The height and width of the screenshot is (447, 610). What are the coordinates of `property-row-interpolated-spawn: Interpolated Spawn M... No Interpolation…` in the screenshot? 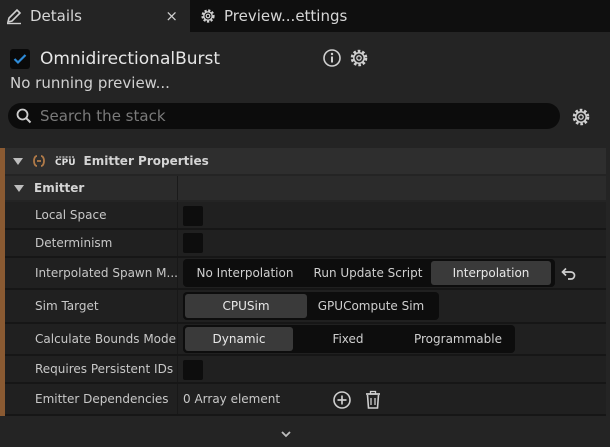 It's located at (305, 274).